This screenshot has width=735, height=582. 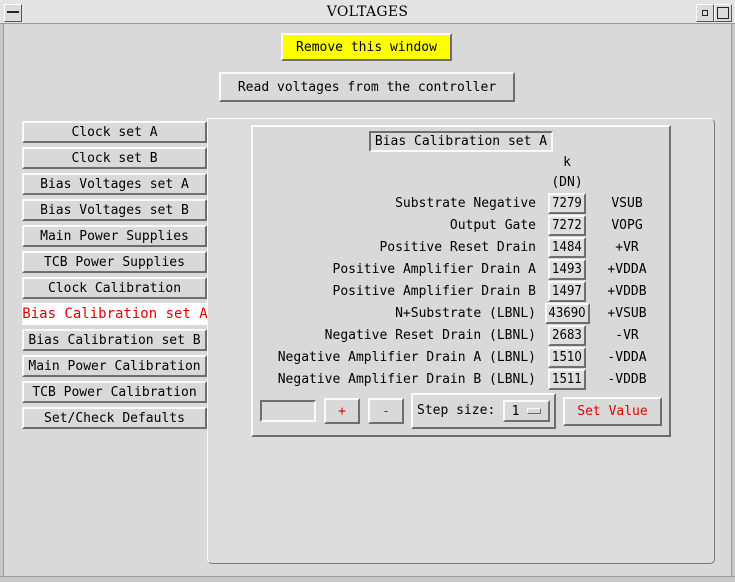 I want to click on row-label: Output Gate, so click(x=492, y=225).